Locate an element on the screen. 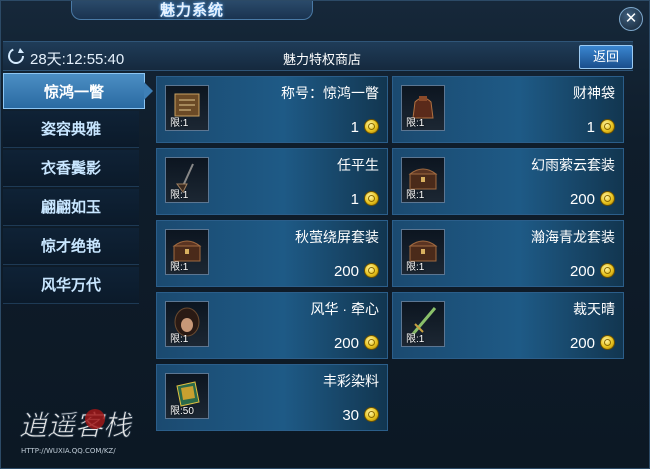  back-button: 返回 is located at coordinates (606, 57).